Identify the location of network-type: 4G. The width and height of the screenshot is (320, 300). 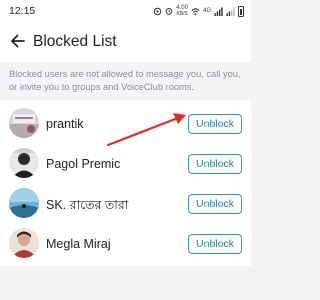
(206, 11).